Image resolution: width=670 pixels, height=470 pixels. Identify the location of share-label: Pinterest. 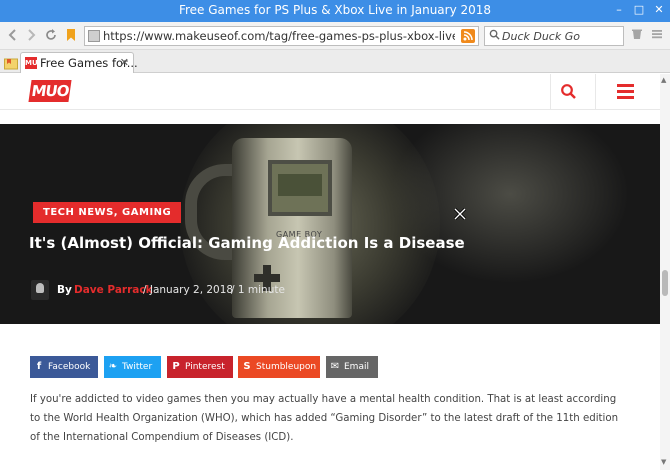
(205, 367).